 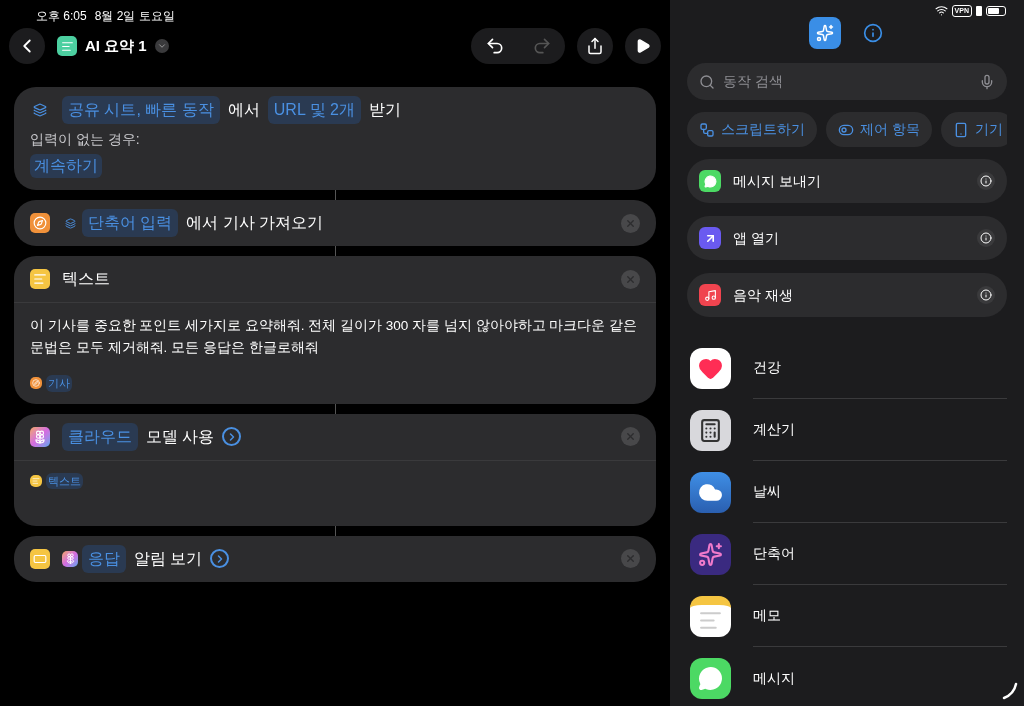 I want to click on search-icon, so click(x=707, y=81).